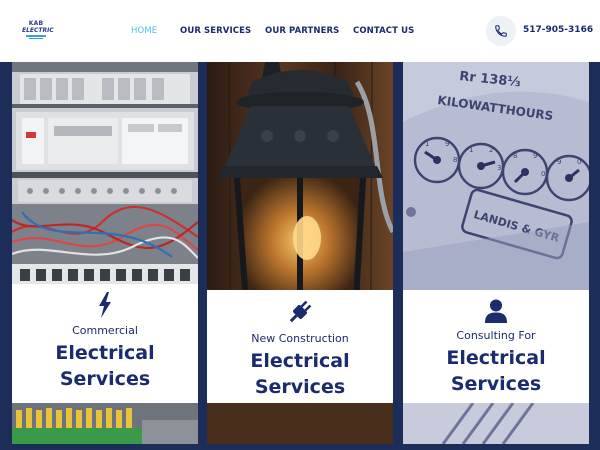 Image resolution: width=600 pixels, height=450 pixels. Describe the element at coordinates (300, 338) in the screenshot. I see `card-subtitle: New Construction` at that location.